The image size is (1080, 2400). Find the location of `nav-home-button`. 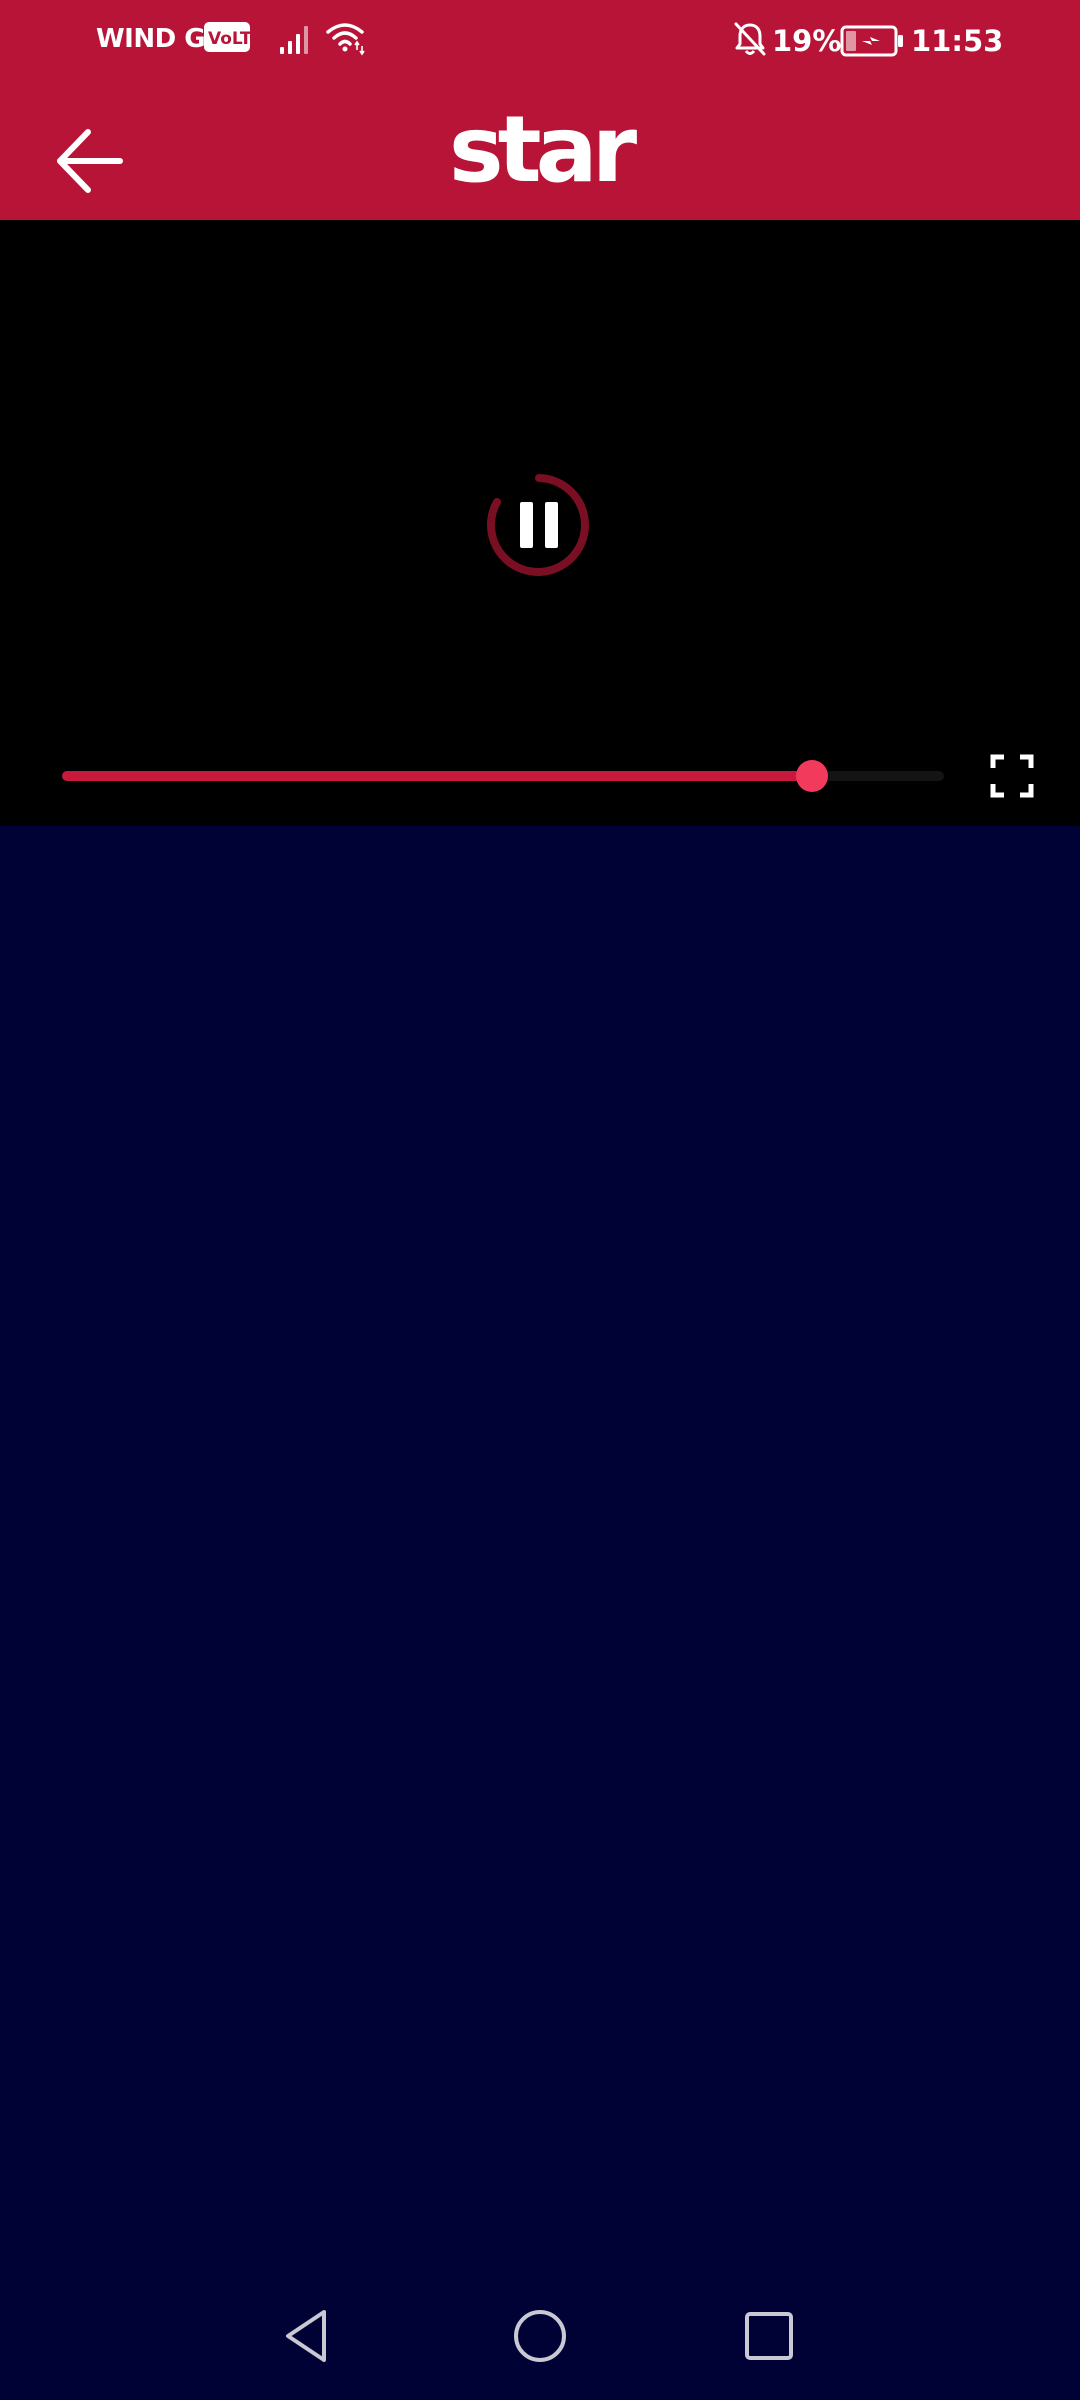

nav-home-button is located at coordinates (540, 2336).